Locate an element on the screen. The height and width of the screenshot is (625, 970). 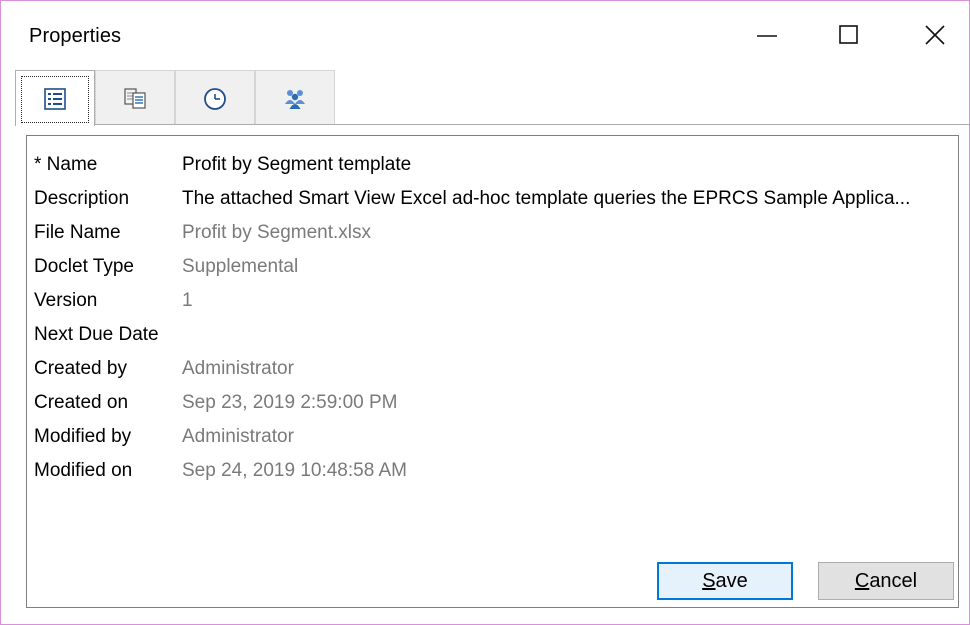
property-label: Version is located at coordinates (66, 300).